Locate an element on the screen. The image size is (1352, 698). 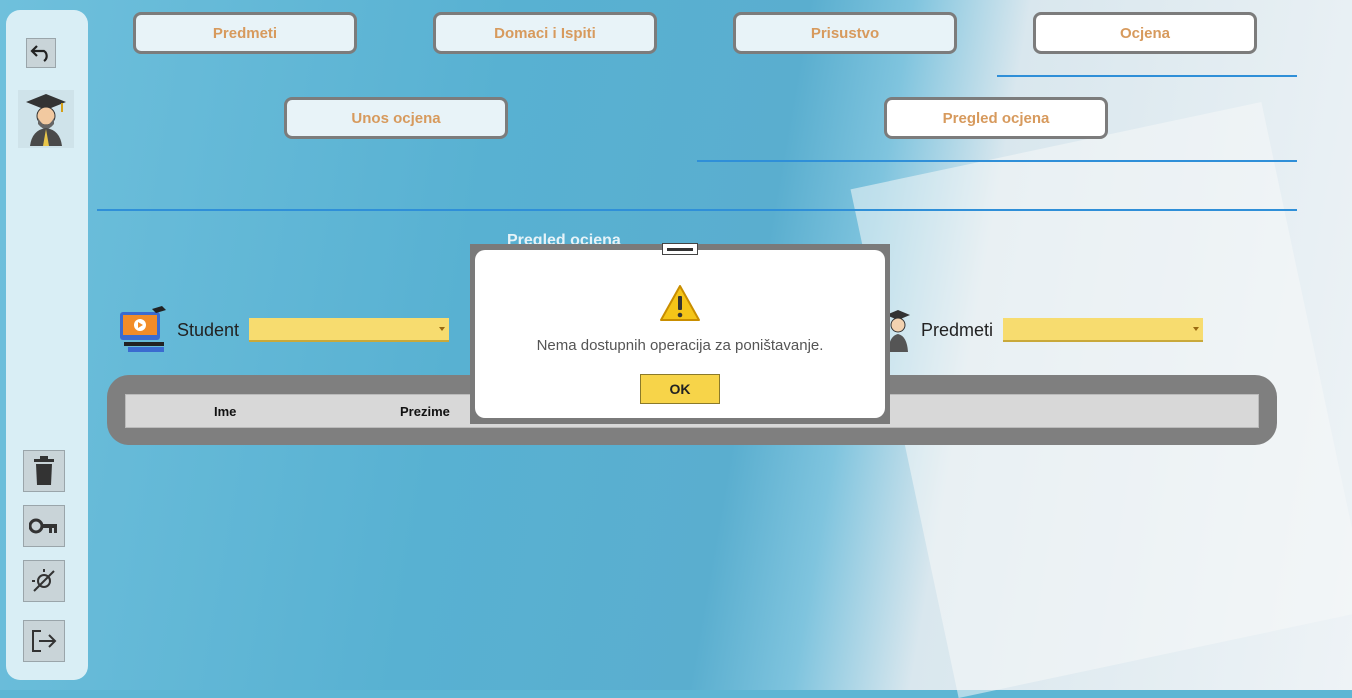
change-password-button is located at coordinates (44, 526).